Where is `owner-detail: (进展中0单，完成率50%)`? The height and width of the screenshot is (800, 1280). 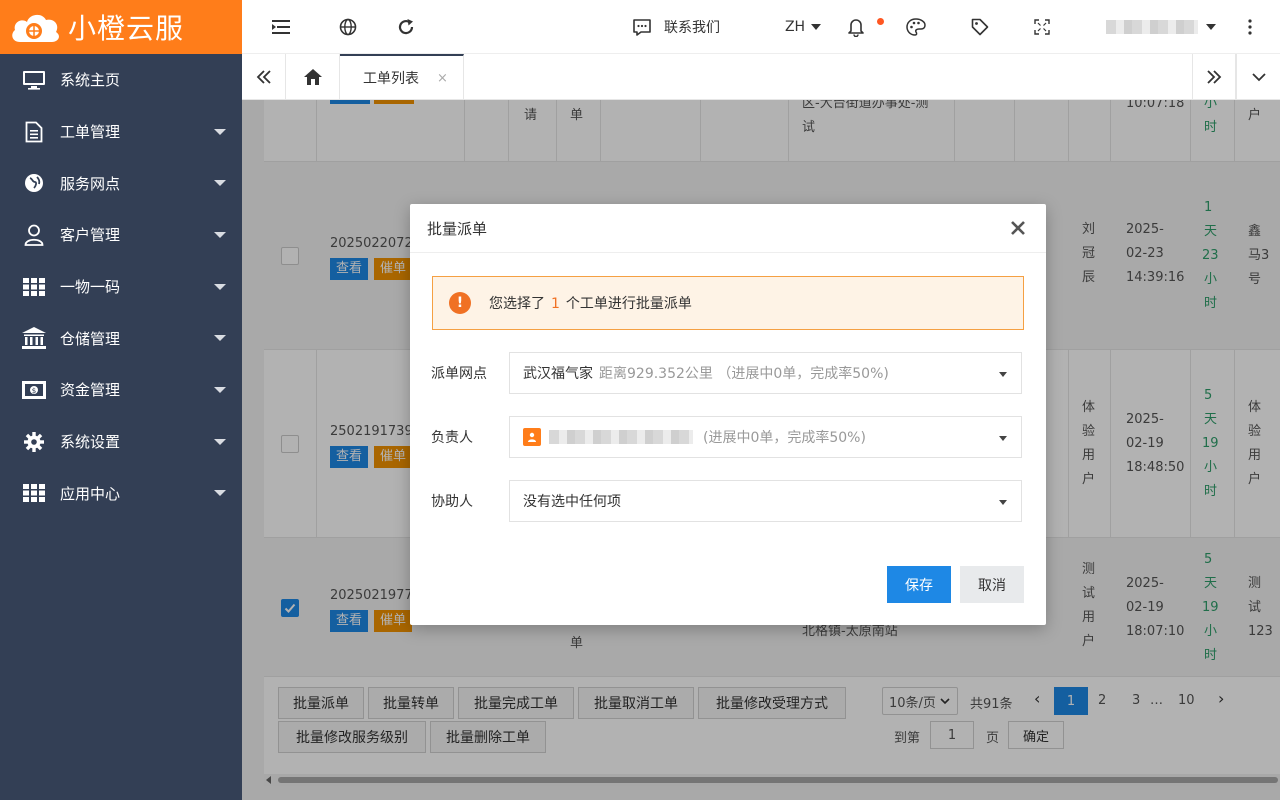
owner-detail: (进展中0单，完成率50%) is located at coordinates (784, 438).